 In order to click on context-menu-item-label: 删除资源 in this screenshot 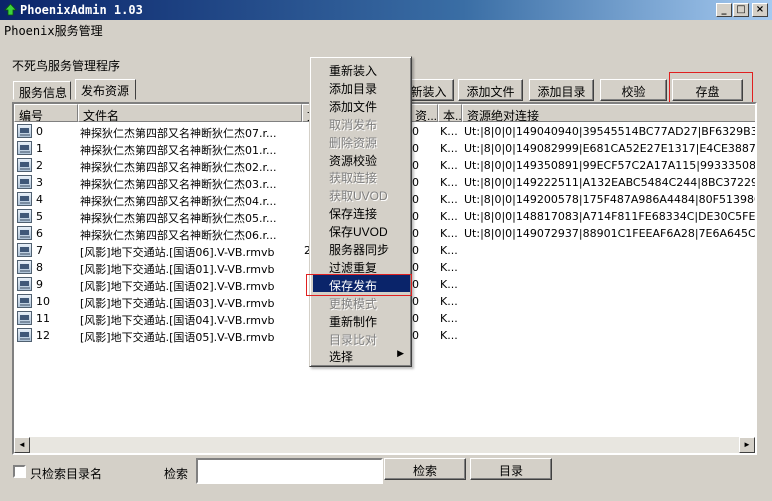, I will do `click(353, 142)`.